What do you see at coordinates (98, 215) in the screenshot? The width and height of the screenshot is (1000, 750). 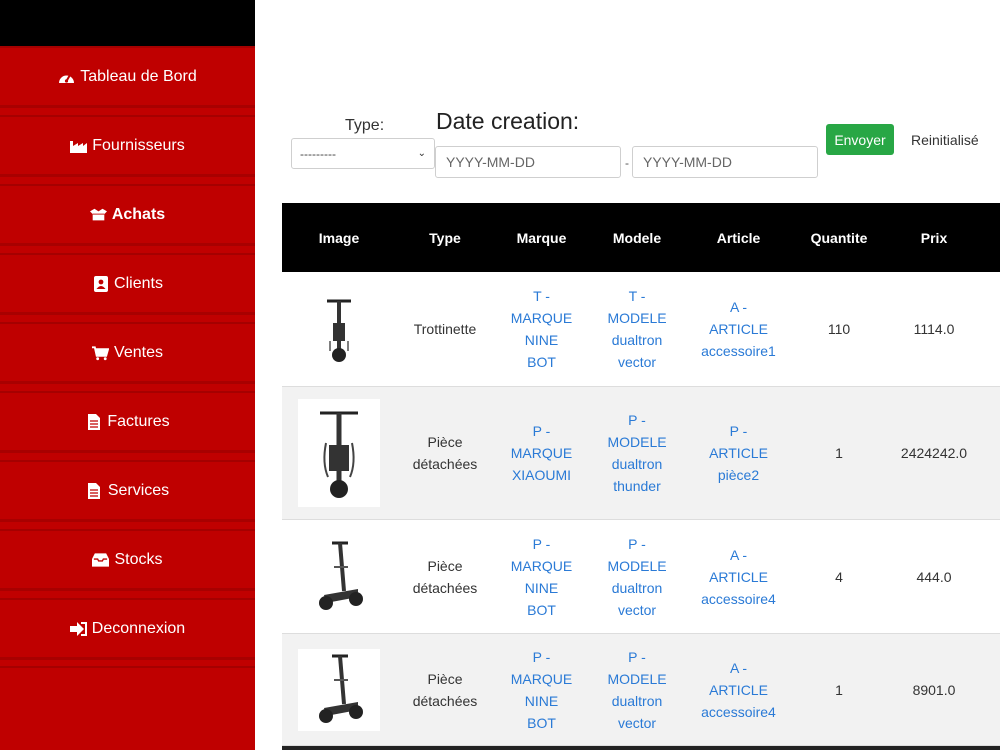 I see `box-open-icon` at bounding box center [98, 215].